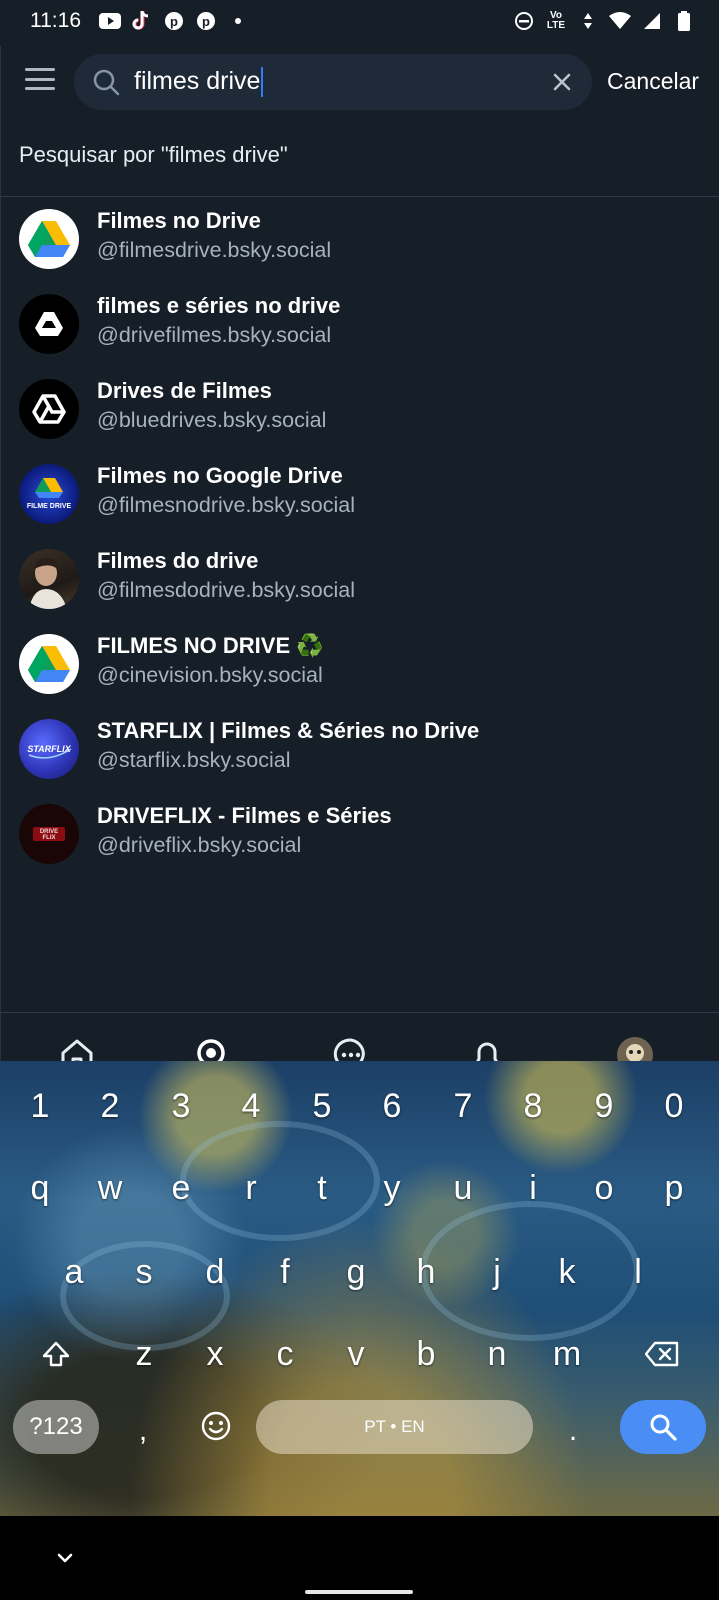 The height and width of the screenshot is (1600, 719). What do you see at coordinates (220, 475) in the screenshot?
I see `result-name: Filmes no Google Drive` at bounding box center [220, 475].